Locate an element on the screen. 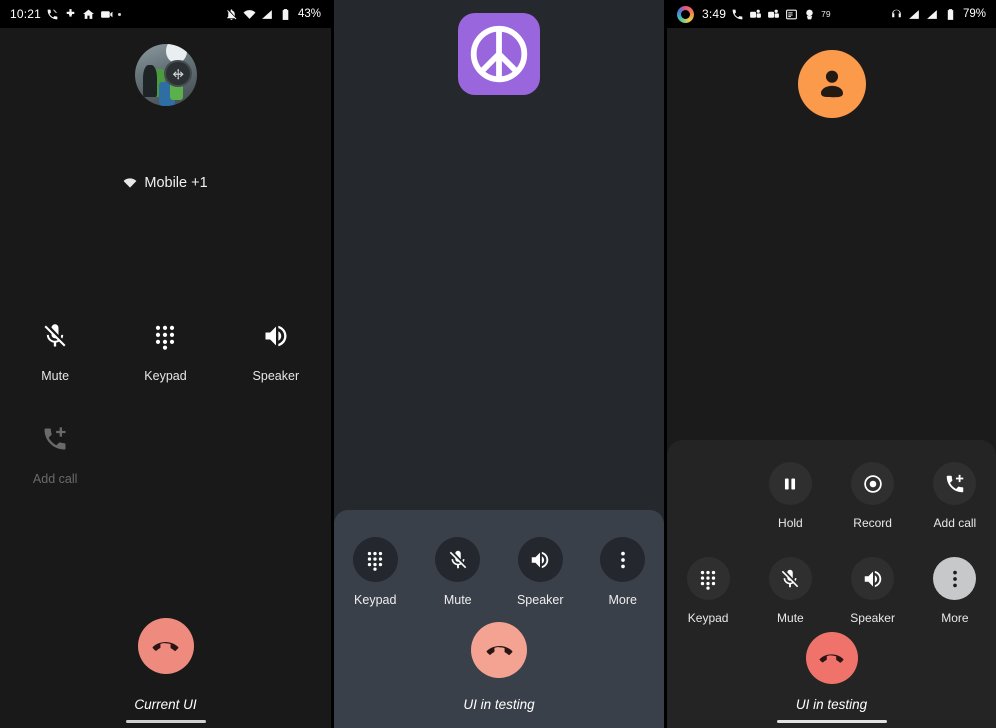 The height and width of the screenshot is (728, 996). record-icon is located at coordinates (873, 483).